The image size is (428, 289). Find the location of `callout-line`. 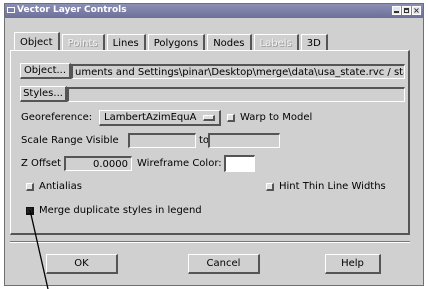

callout-line is located at coordinates (39, 249).